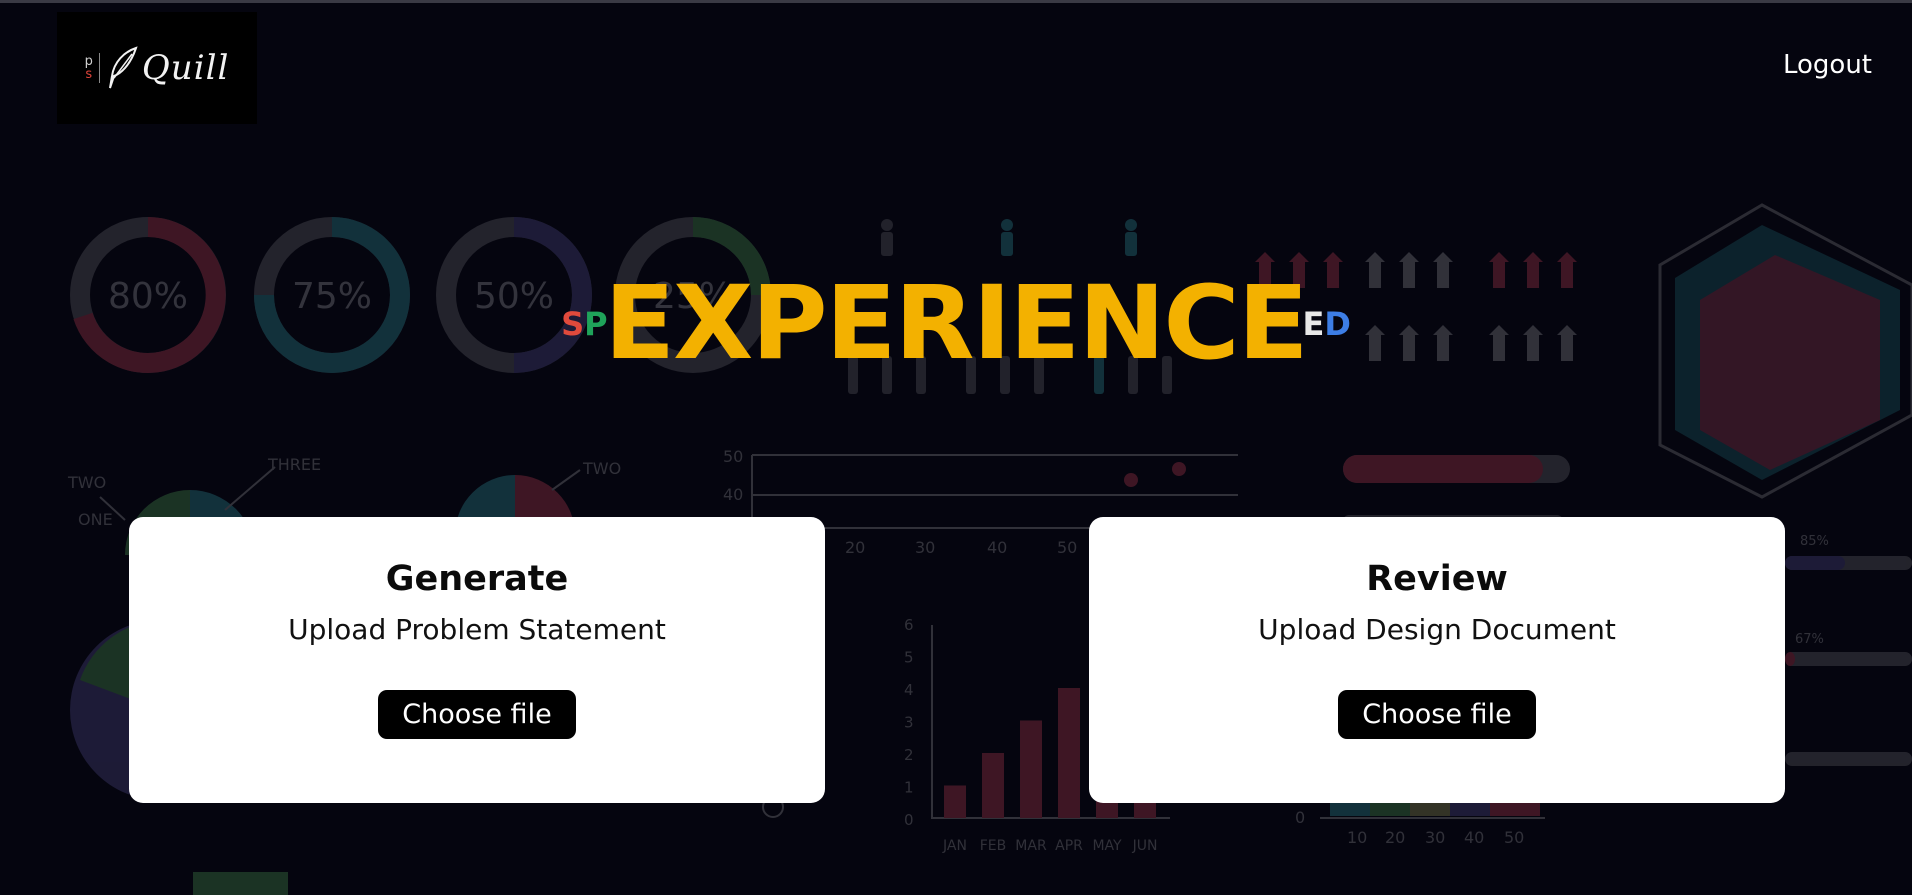 The height and width of the screenshot is (895, 1912). What do you see at coordinates (89, 74) in the screenshot?
I see `logo-letter-s: s` at bounding box center [89, 74].